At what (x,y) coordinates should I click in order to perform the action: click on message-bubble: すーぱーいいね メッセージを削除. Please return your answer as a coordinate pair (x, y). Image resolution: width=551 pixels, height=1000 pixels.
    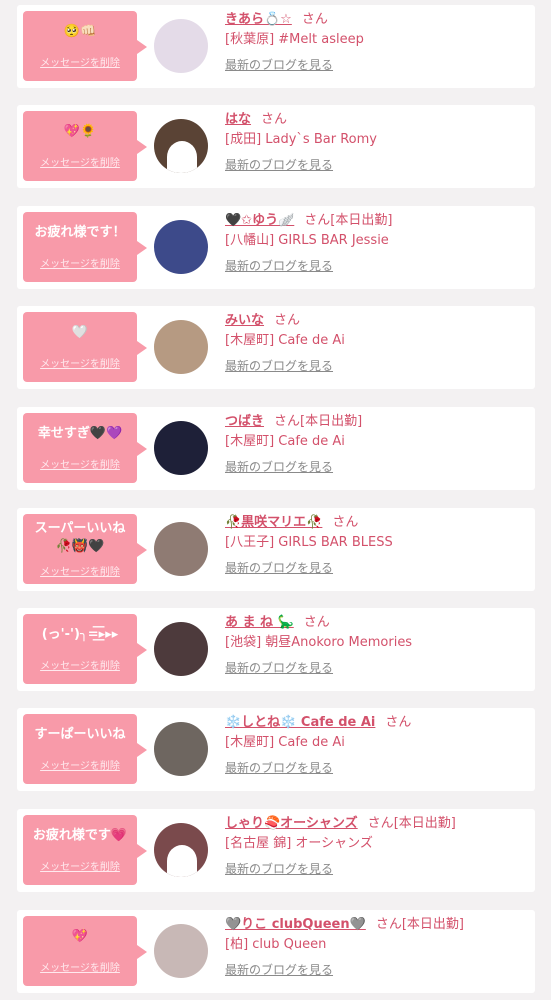
    Looking at the image, I should click on (85, 749).